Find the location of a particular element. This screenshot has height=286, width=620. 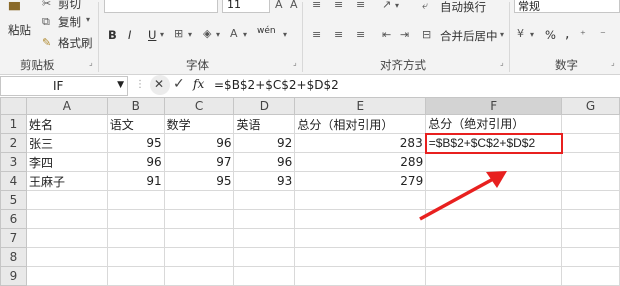

format-painter-button: 格式刷 is located at coordinates (75, 43).